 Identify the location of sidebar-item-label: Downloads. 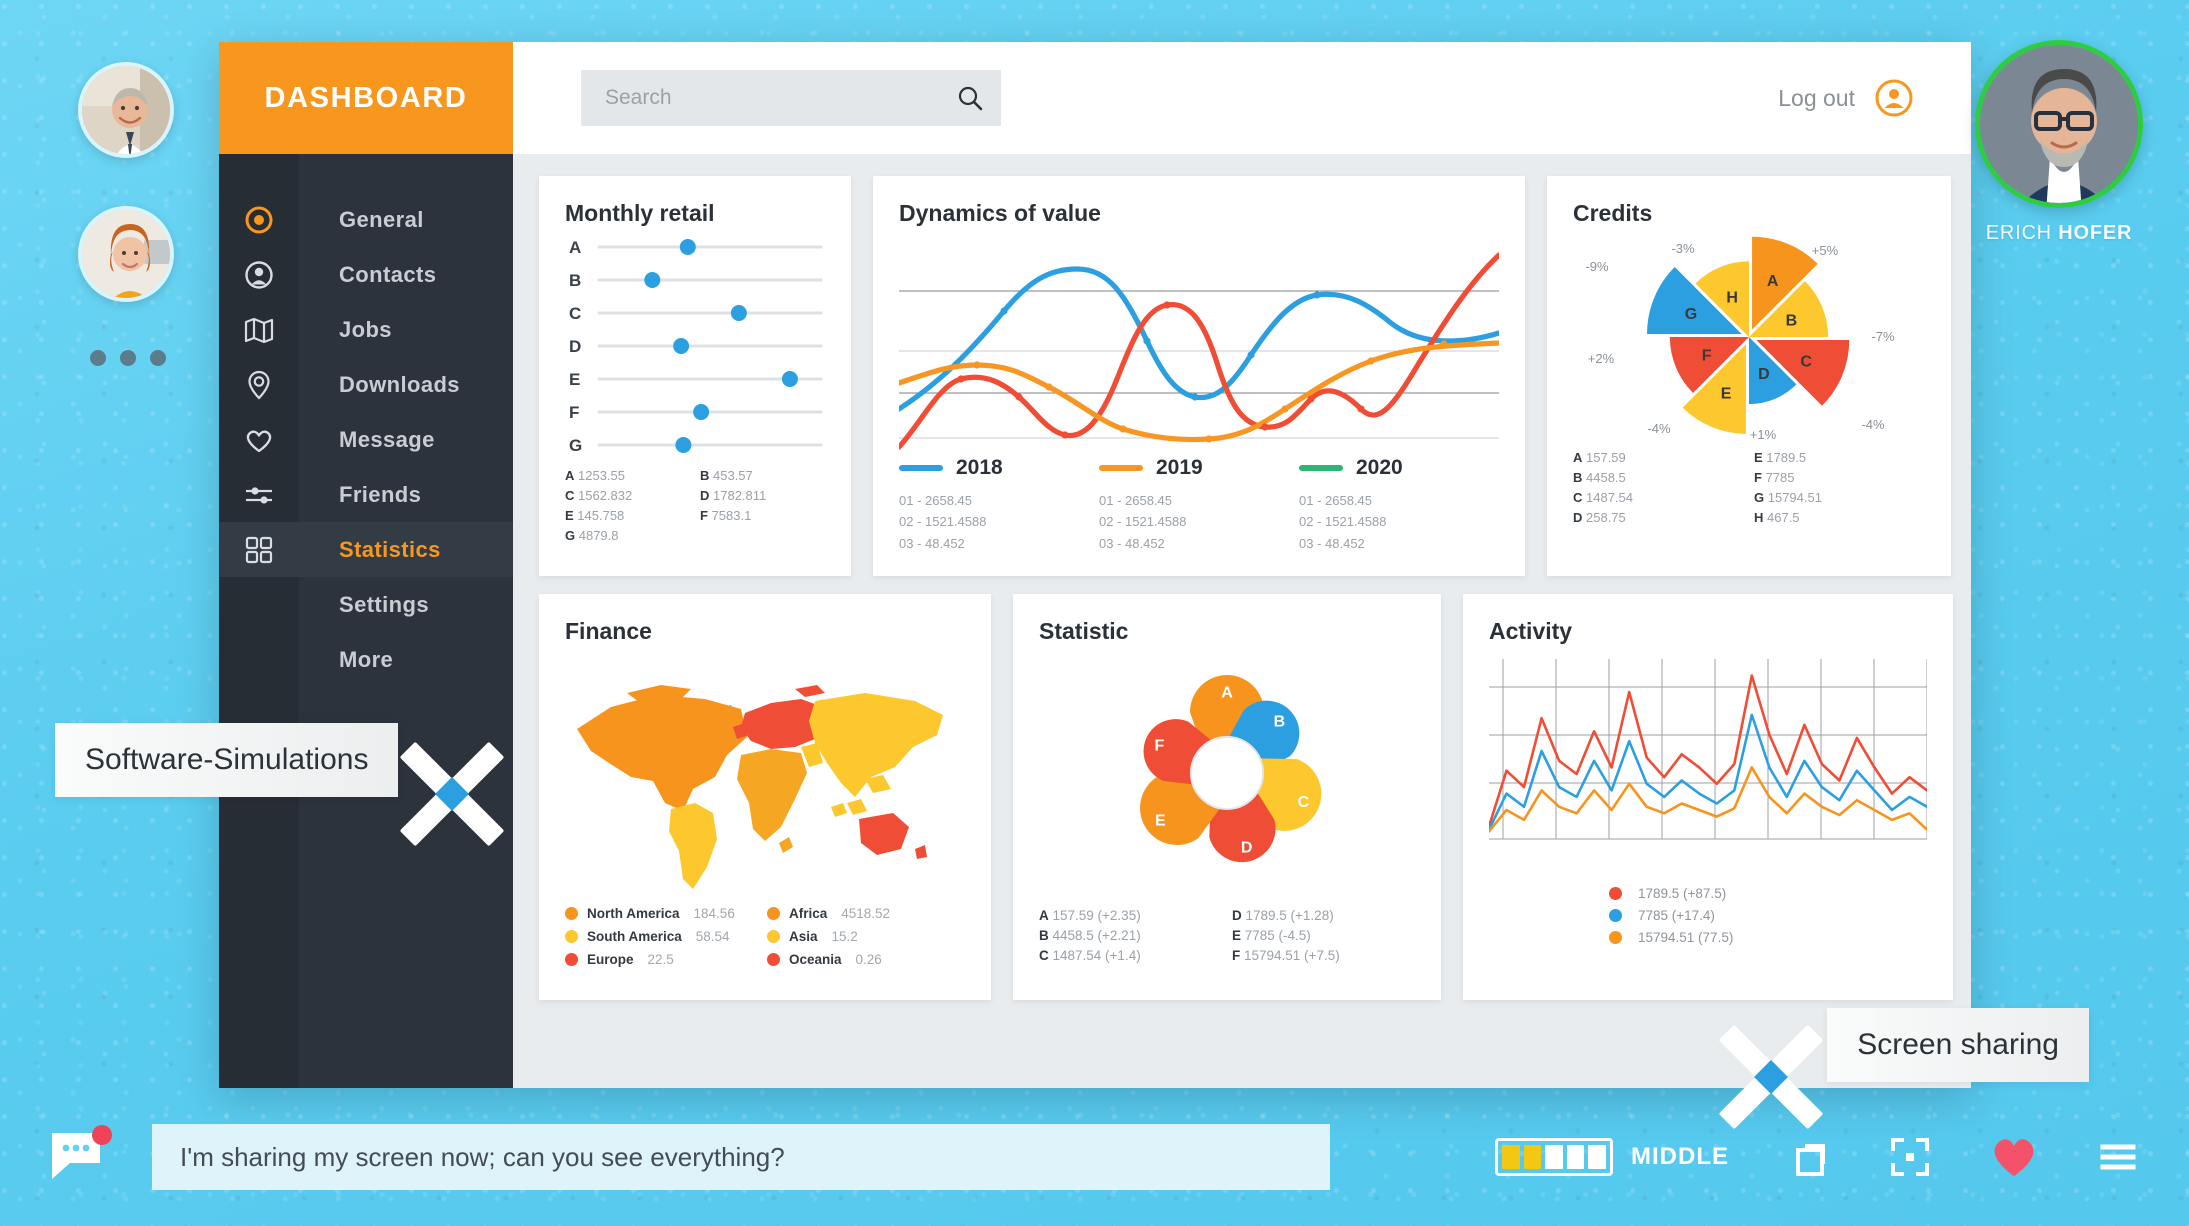
(399, 384).